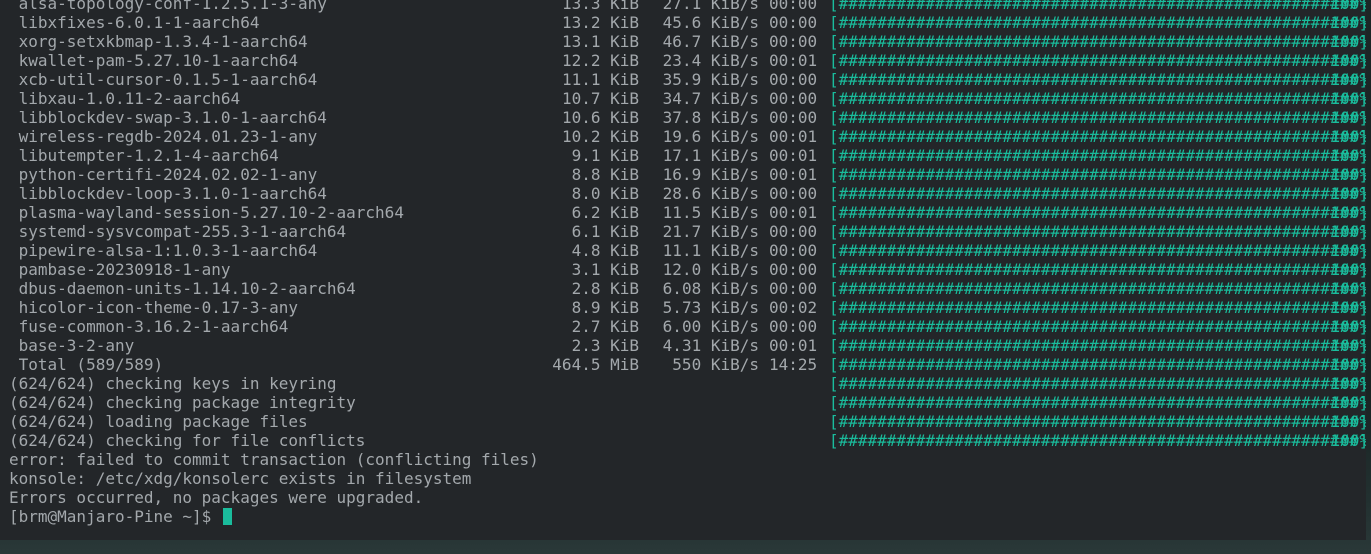  I want to click on download-time: 00:02, so click(793, 307).